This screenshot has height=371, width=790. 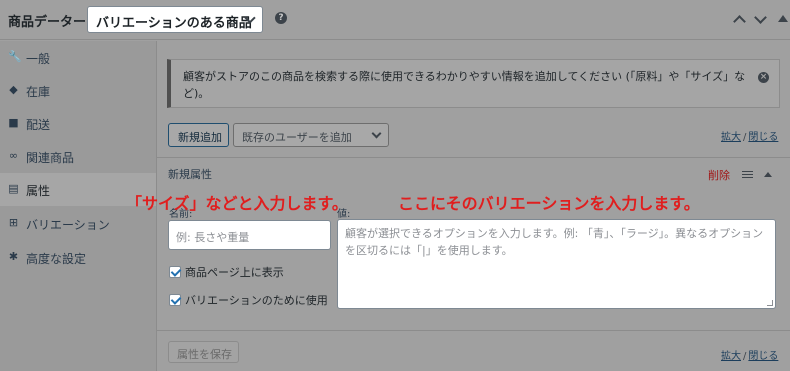 I want to click on annotation-values-hint: ここにそのバリエーションを入力します。, so click(x=549, y=203).